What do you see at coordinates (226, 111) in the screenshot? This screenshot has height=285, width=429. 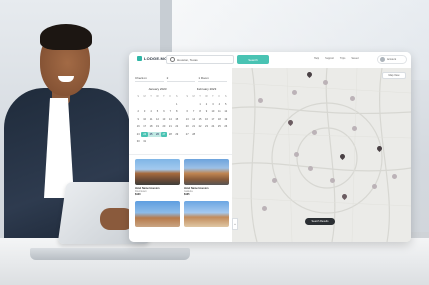 I see `calendar-day: 12` at bounding box center [226, 111].